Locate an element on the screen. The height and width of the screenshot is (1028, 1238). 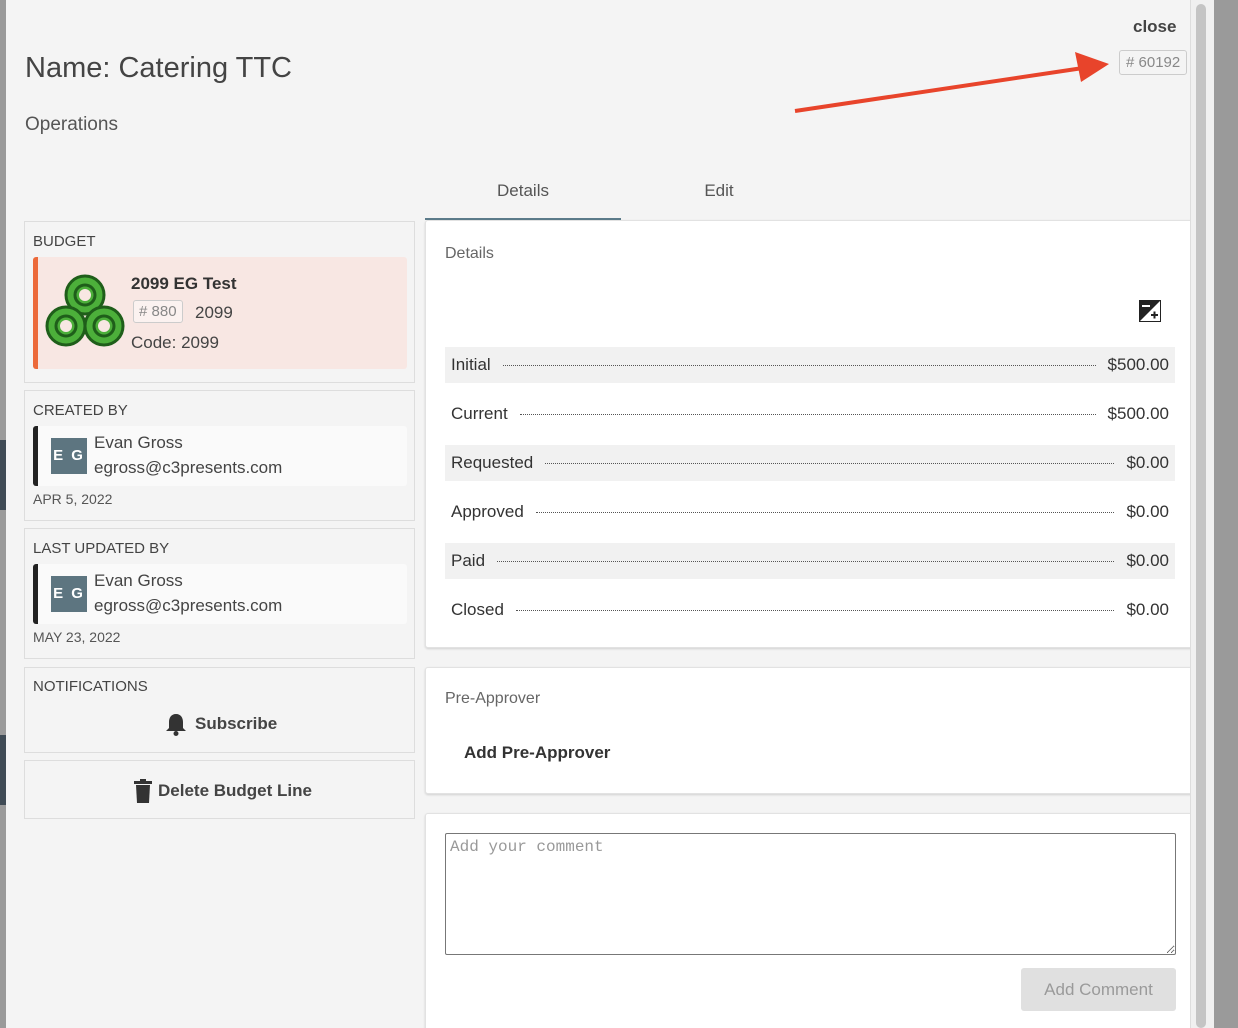
row-label: Approved is located at coordinates (487, 511).